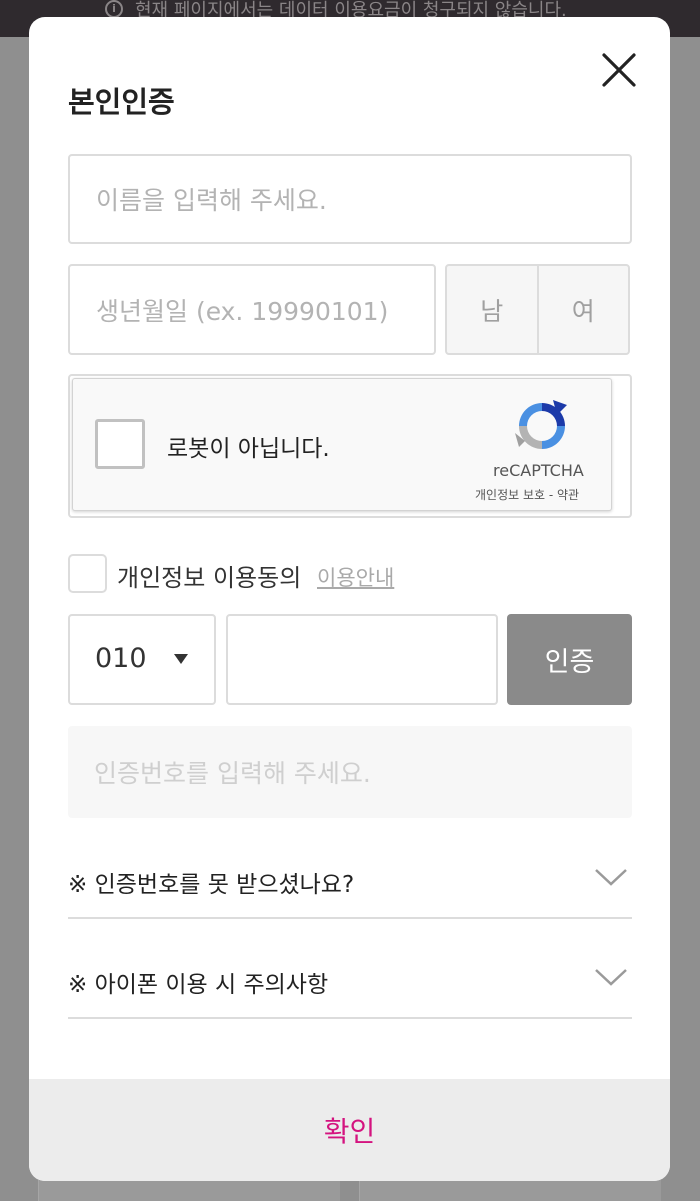 Image resolution: width=700 pixels, height=1201 pixels. I want to click on phone-prefix-select: 010, so click(142, 659).